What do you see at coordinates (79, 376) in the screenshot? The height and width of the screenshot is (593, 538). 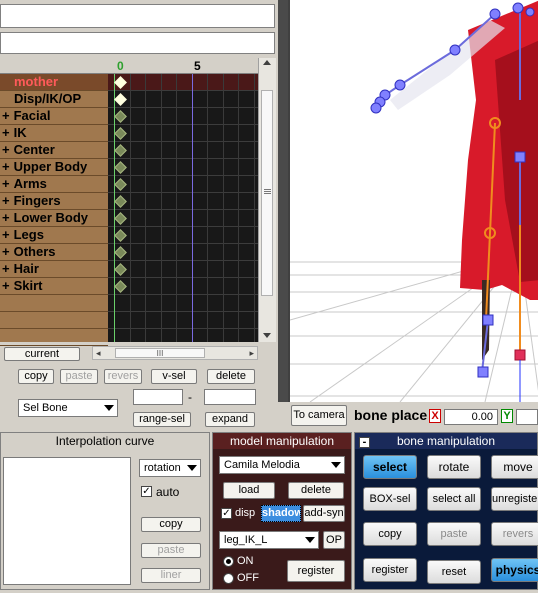 I see `paste-button: paste` at bounding box center [79, 376].